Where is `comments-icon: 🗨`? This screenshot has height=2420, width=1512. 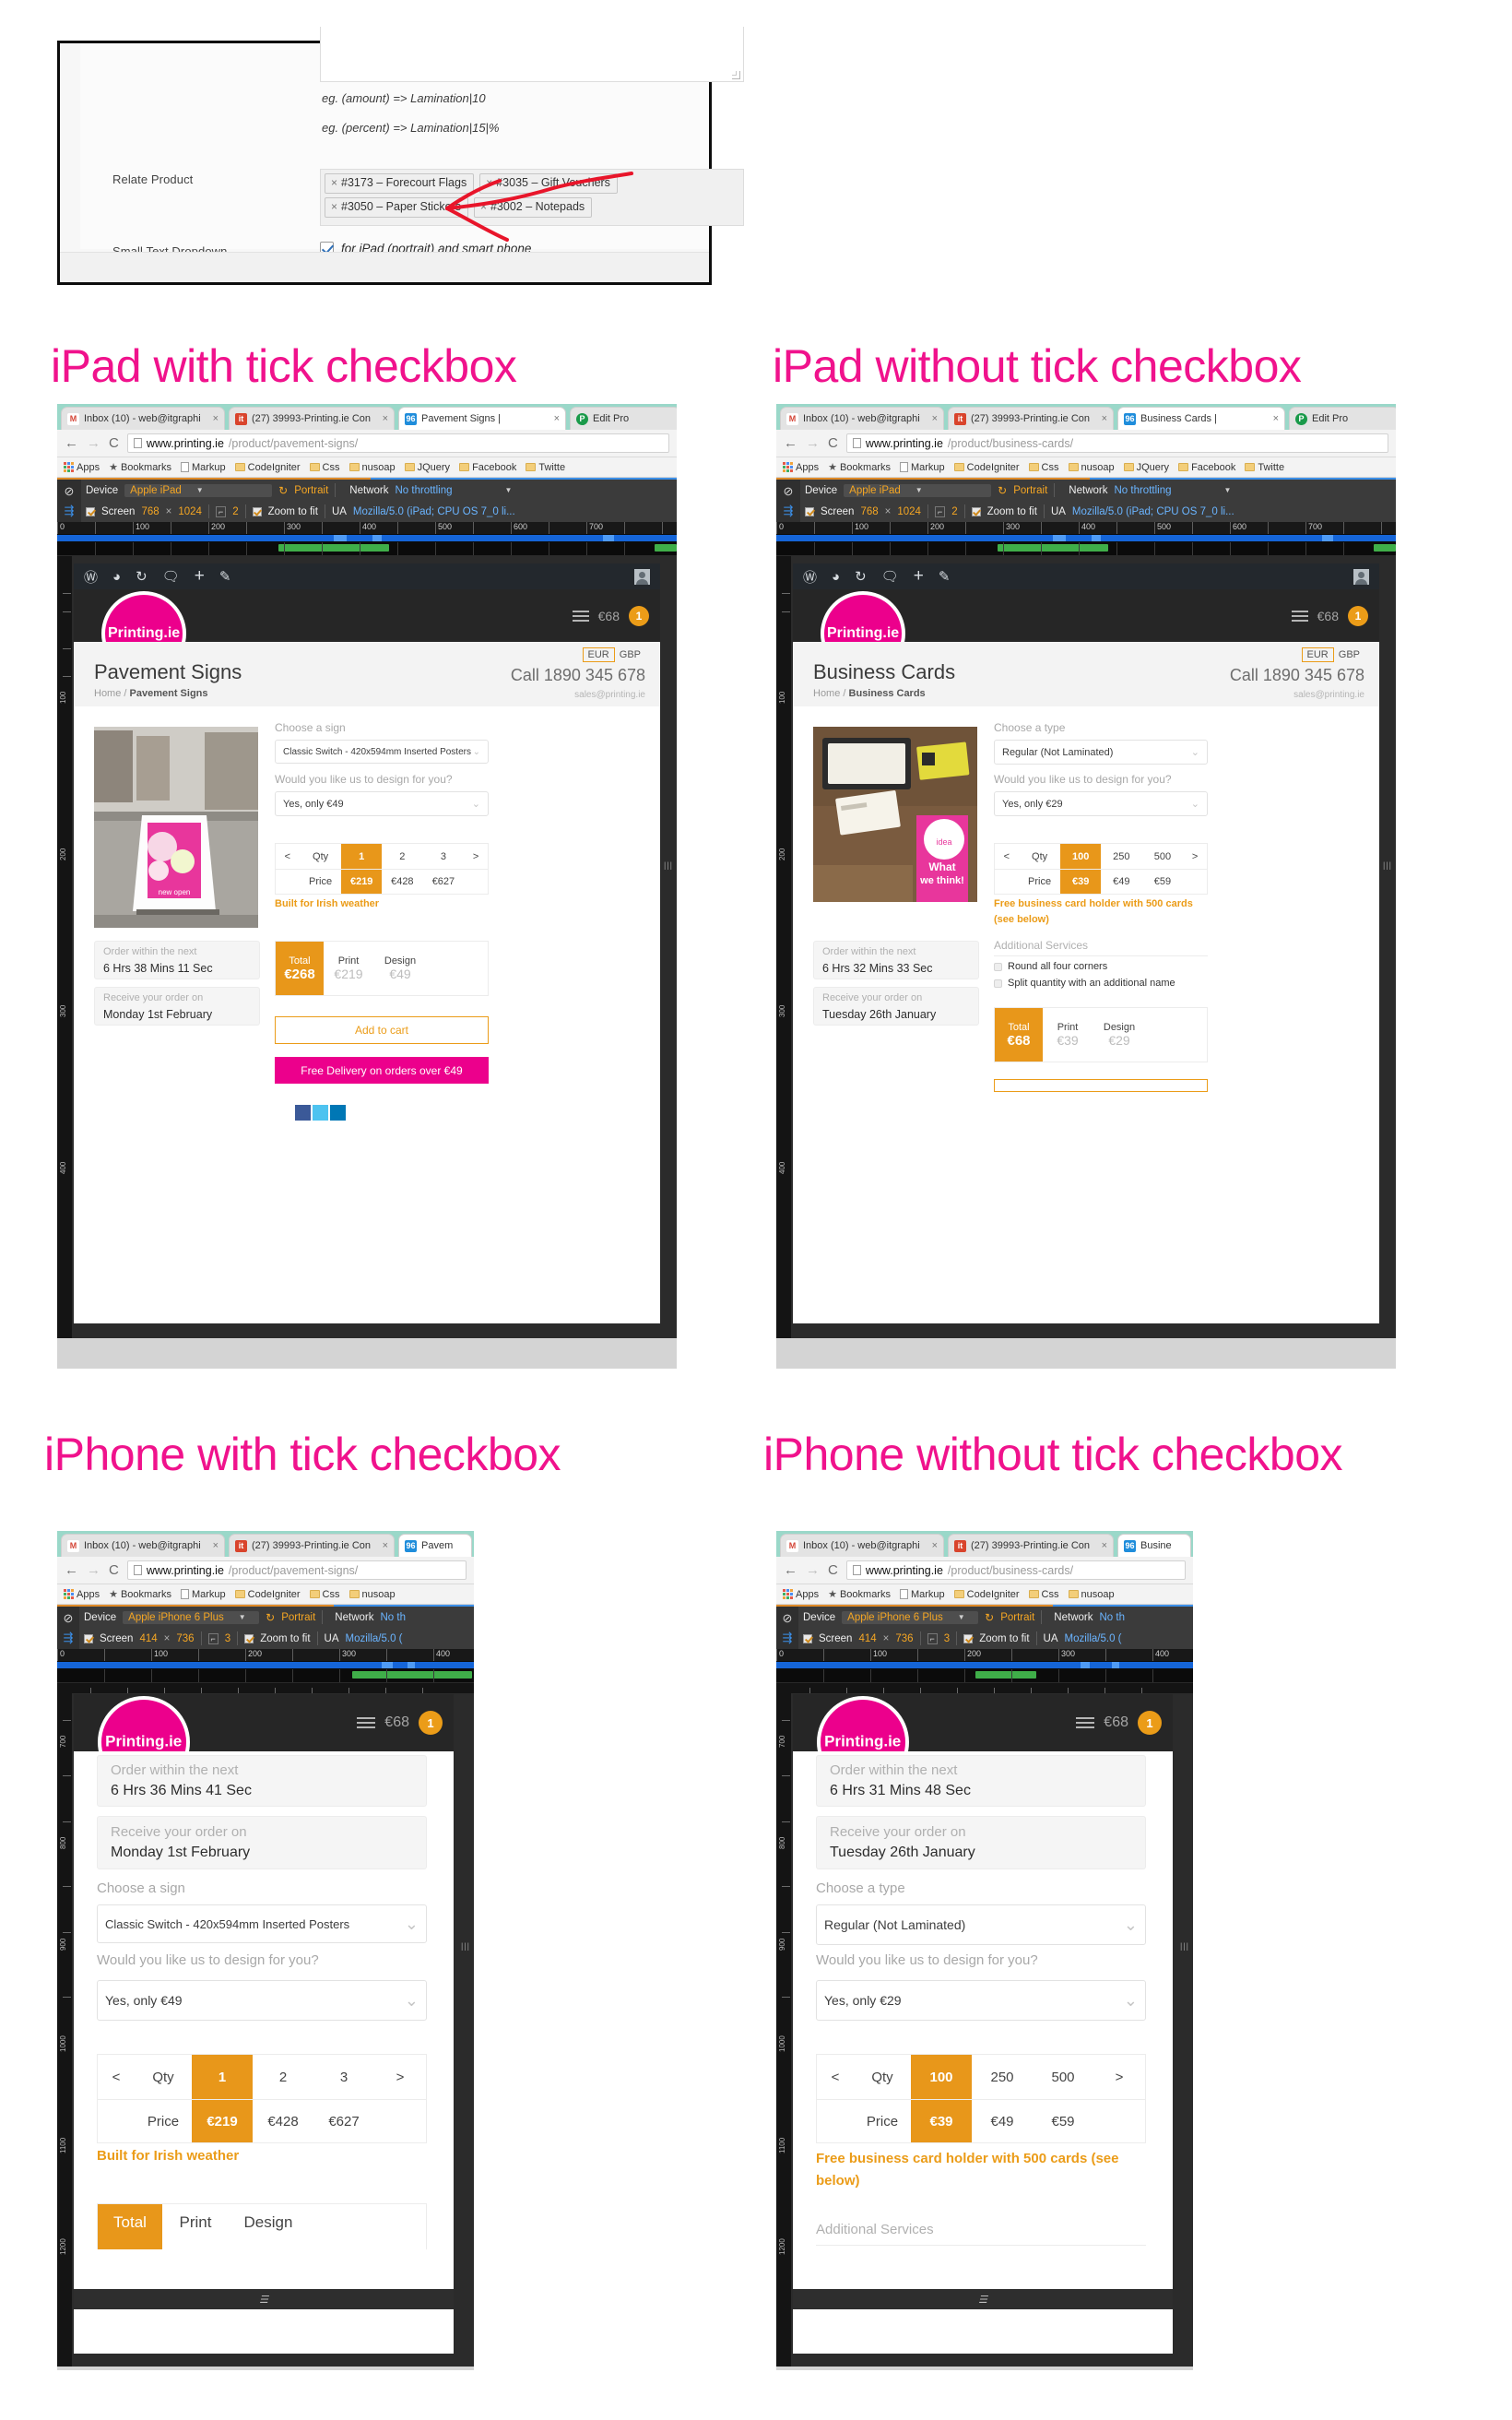 comments-icon: 🗨 is located at coordinates (171, 576).